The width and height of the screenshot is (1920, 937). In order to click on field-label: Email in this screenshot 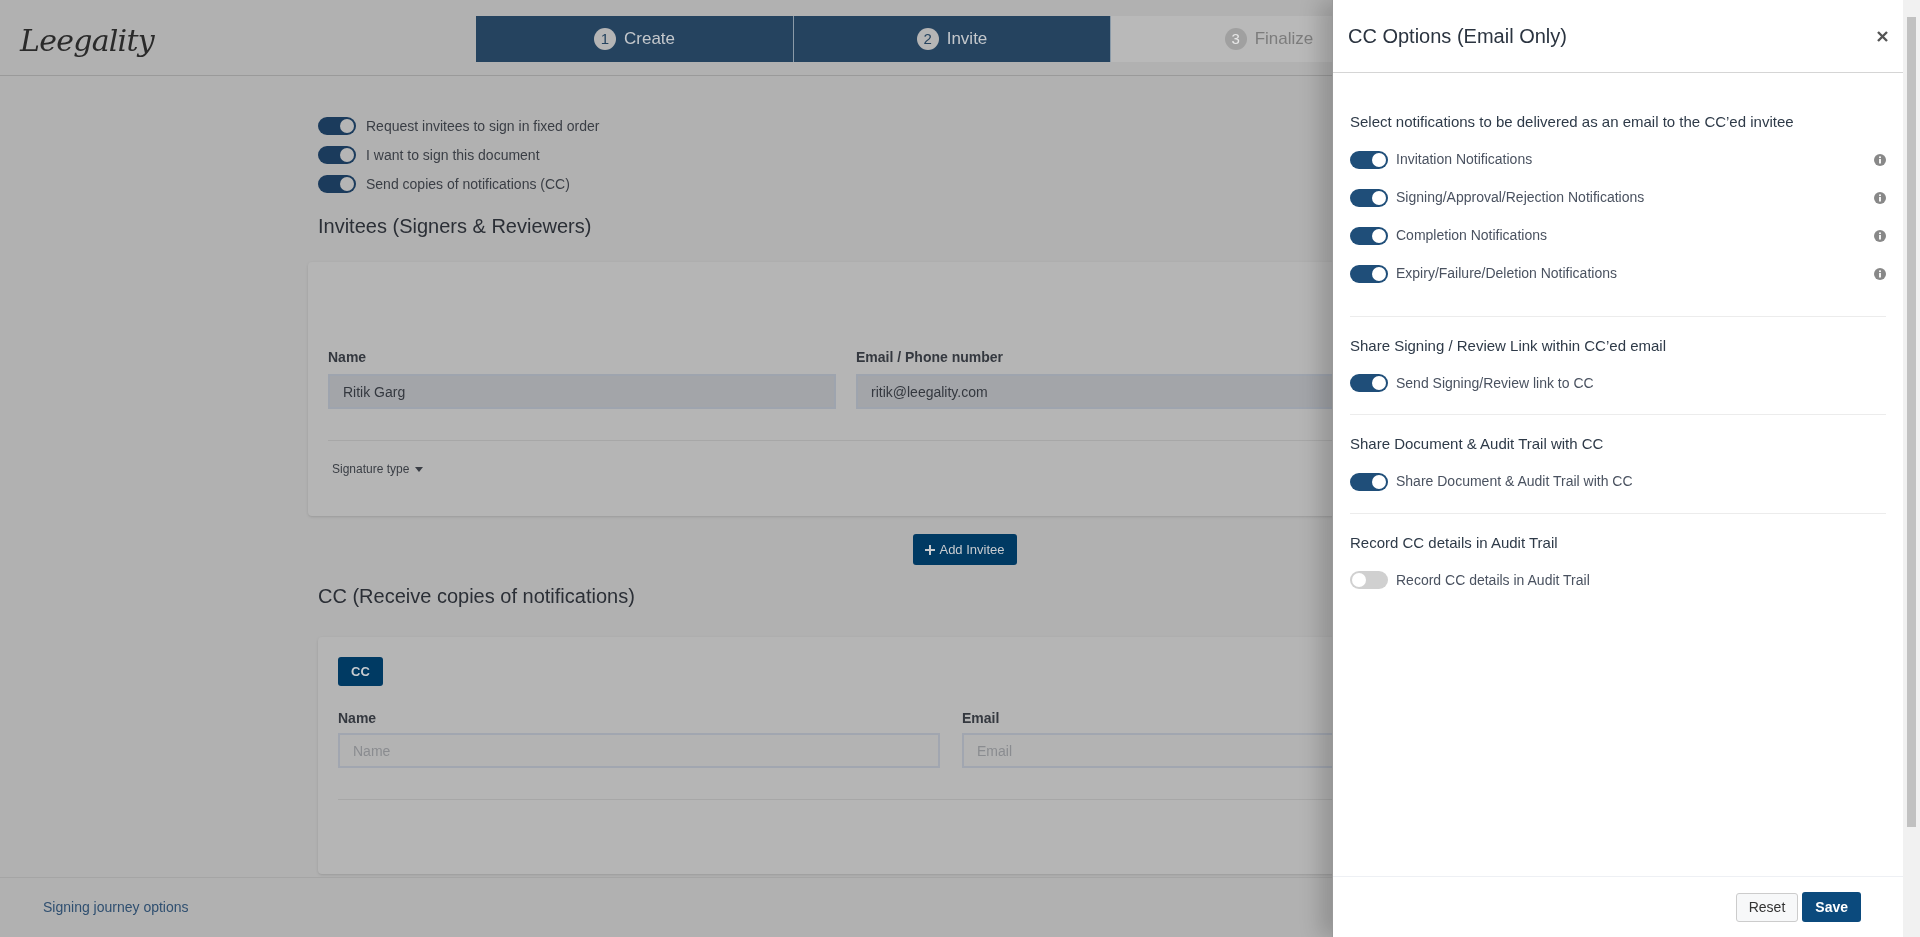, I will do `click(981, 718)`.